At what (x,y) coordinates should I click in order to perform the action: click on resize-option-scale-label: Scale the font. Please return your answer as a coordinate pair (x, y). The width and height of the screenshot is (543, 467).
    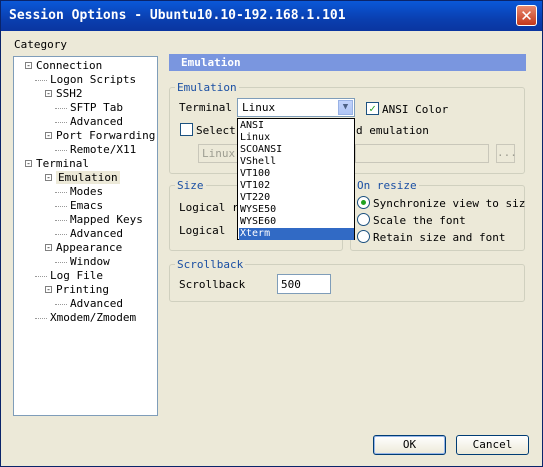
    Looking at the image, I should click on (419, 220).